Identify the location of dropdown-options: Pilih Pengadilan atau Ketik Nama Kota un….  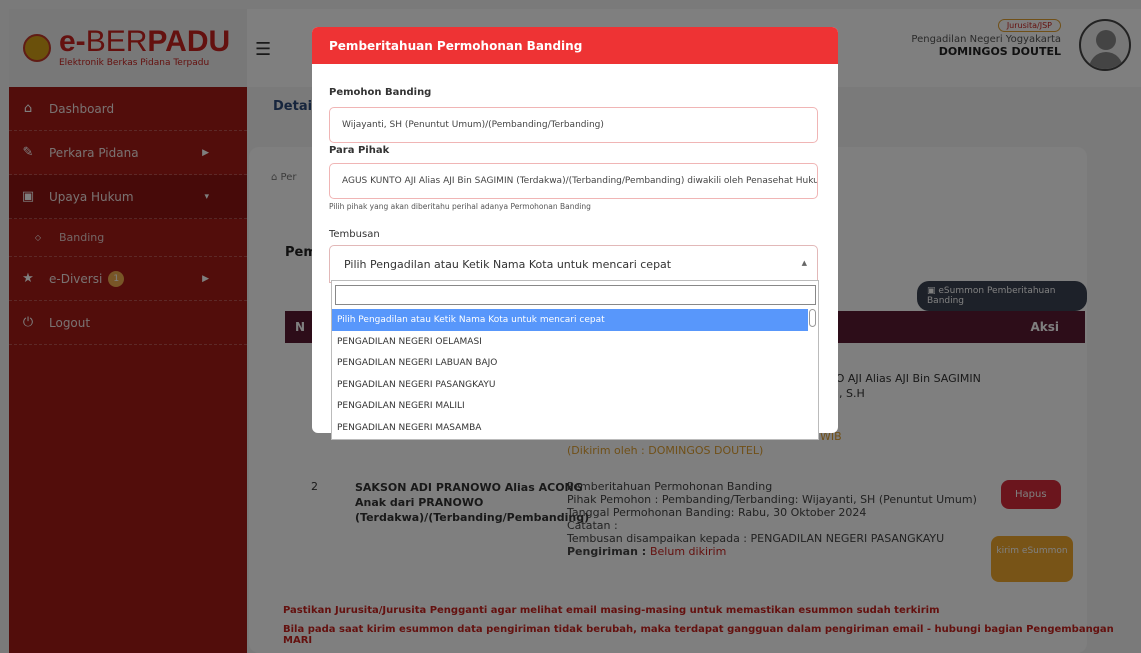
(570, 373).